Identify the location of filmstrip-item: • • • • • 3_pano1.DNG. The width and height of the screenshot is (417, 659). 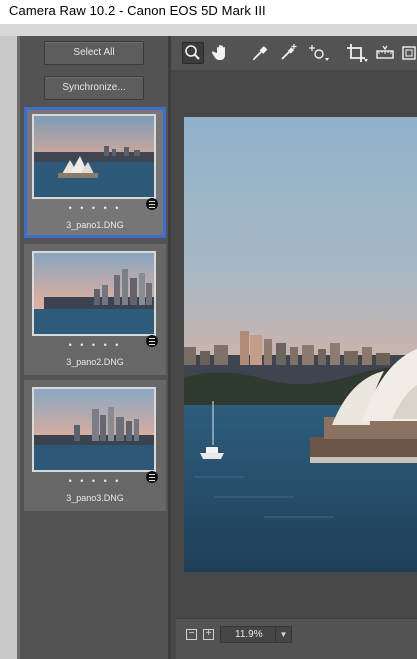
(95, 172).